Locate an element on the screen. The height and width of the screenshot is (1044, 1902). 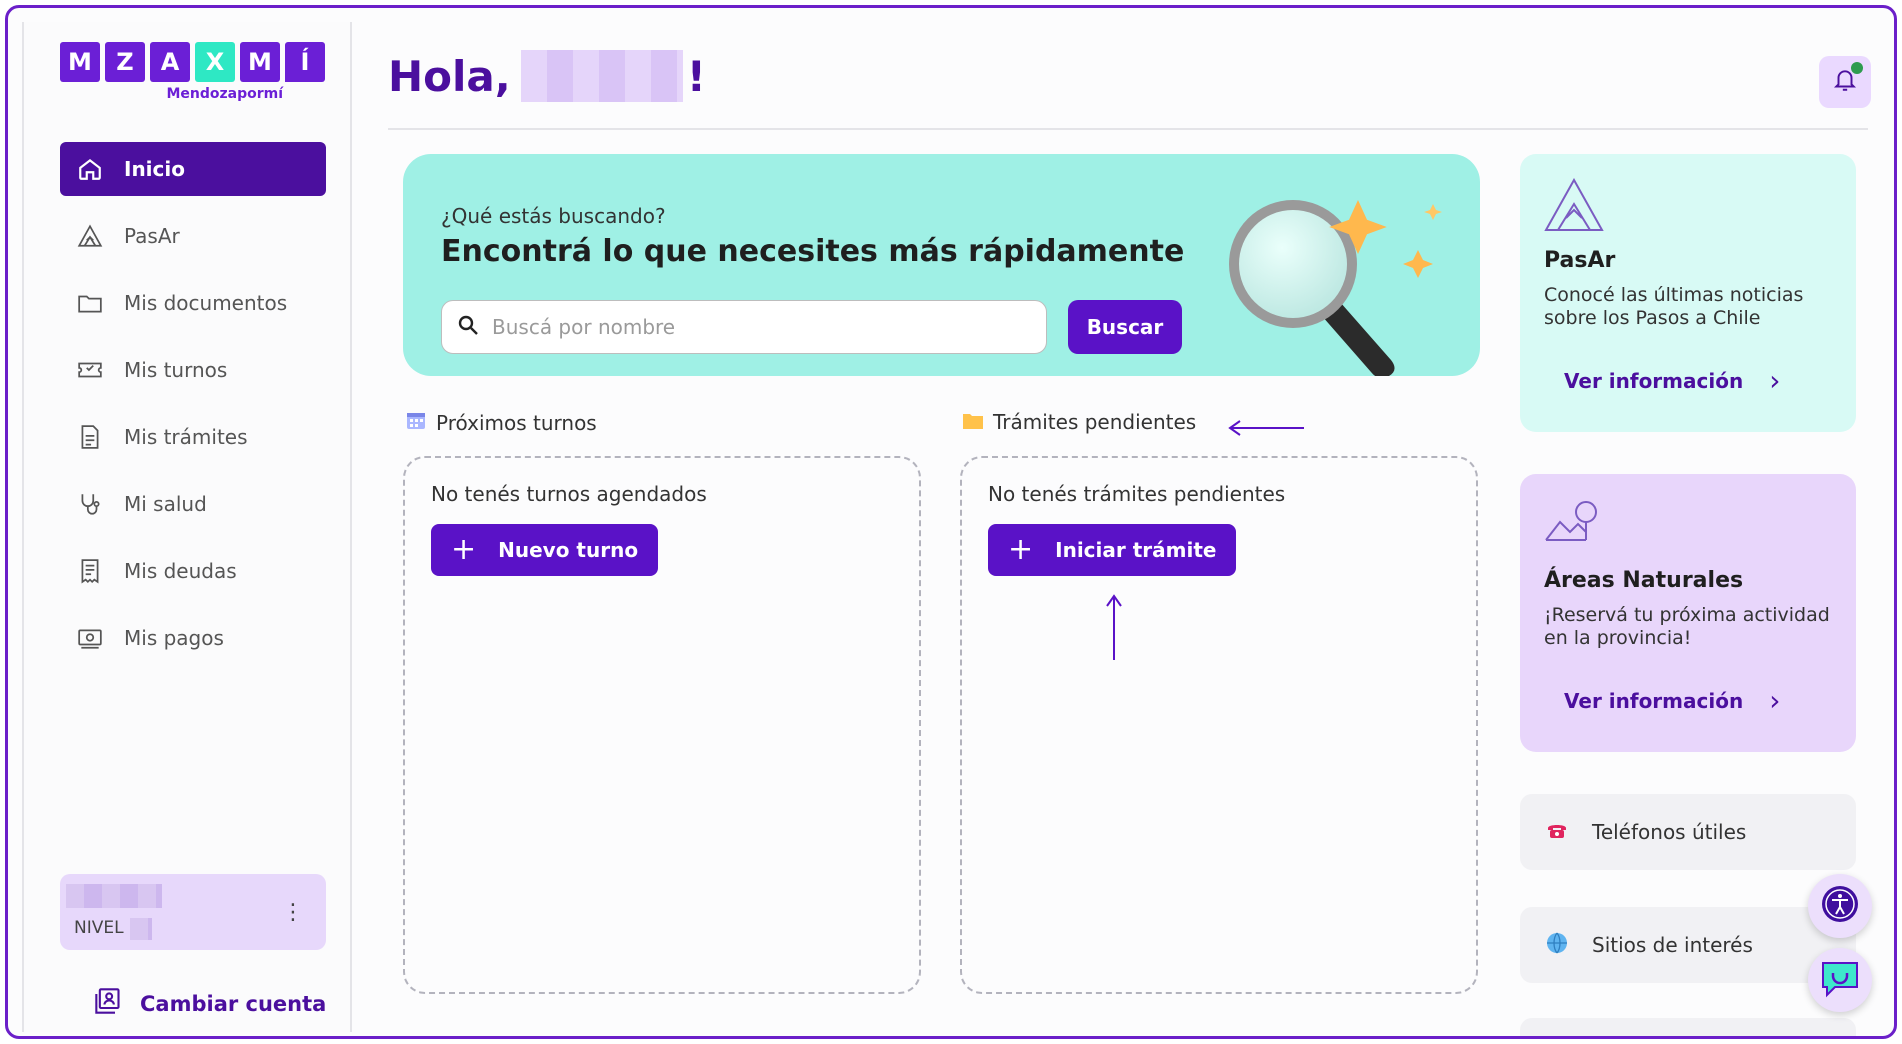
ticket-icon is located at coordinates (90, 370).